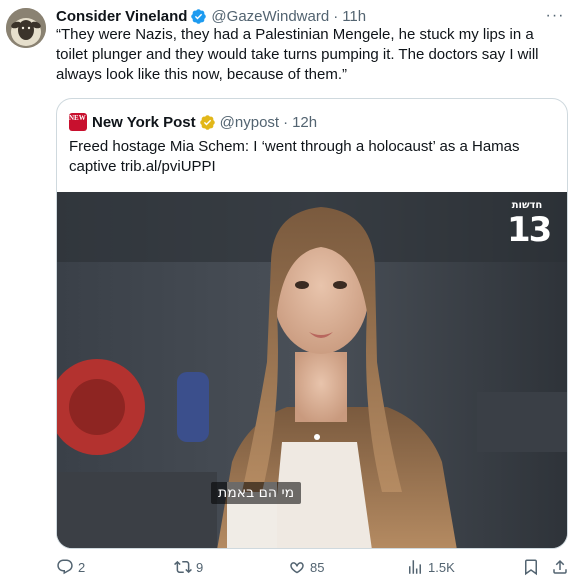 The width and height of the screenshot is (579, 587). I want to click on nypost-logo: NEW YORK POST, so click(98, 122).